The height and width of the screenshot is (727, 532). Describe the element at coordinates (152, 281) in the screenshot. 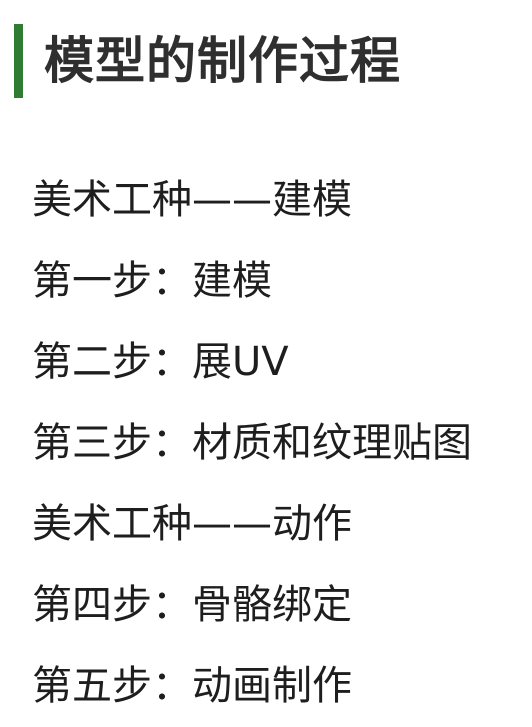

I see `list-item-step-1: 第一步：建模` at that location.